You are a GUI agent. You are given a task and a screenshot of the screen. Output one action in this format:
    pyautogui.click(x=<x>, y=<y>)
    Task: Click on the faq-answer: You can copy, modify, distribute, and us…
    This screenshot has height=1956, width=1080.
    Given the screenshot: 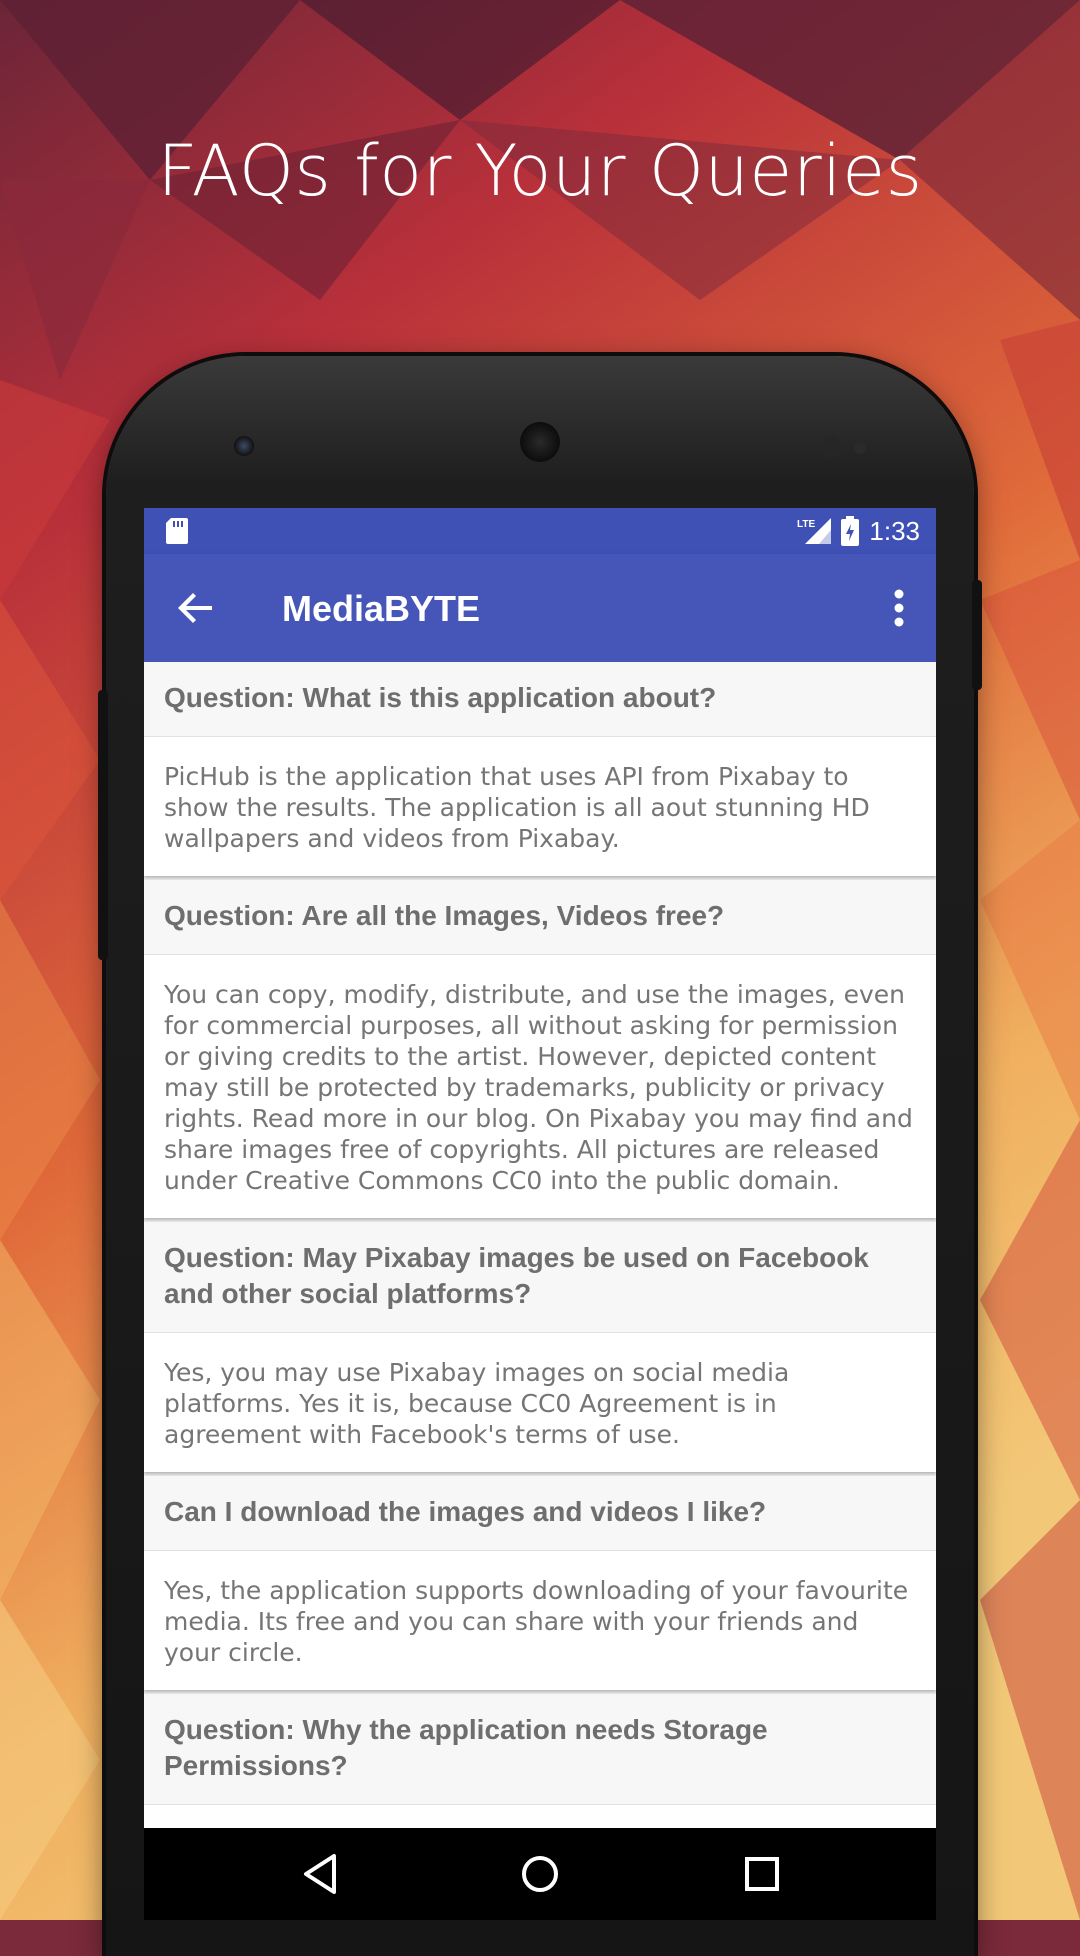 What is the action you would take?
    pyautogui.click(x=538, y=1087)
    